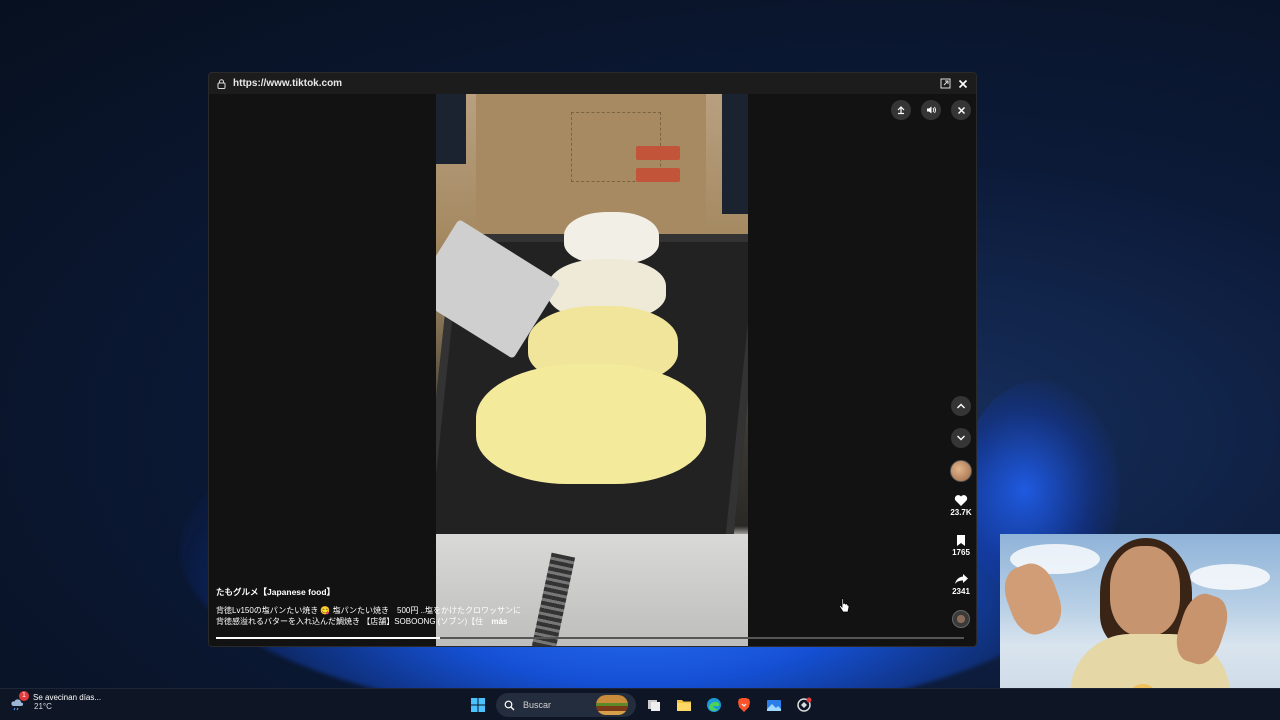  What do you see at coordinates (961, 471) in the screenshot?
I see `creator-avatar` at bounding box center [961, 471].